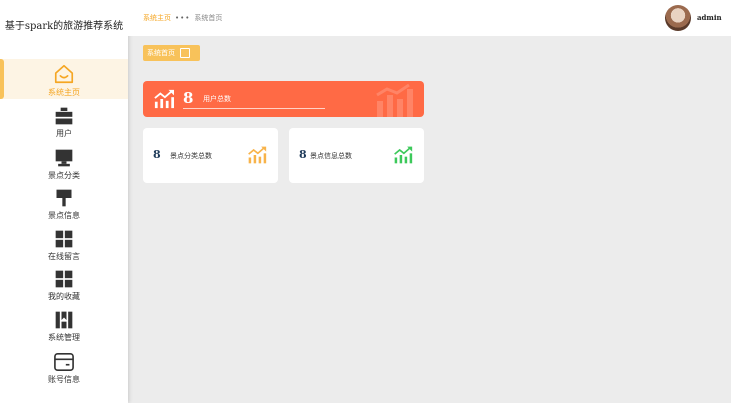 Image resolution: width=731 pixels, height=403 pixels. I want to click on sidebar-item-label: 景点信息, so click(64, 215).